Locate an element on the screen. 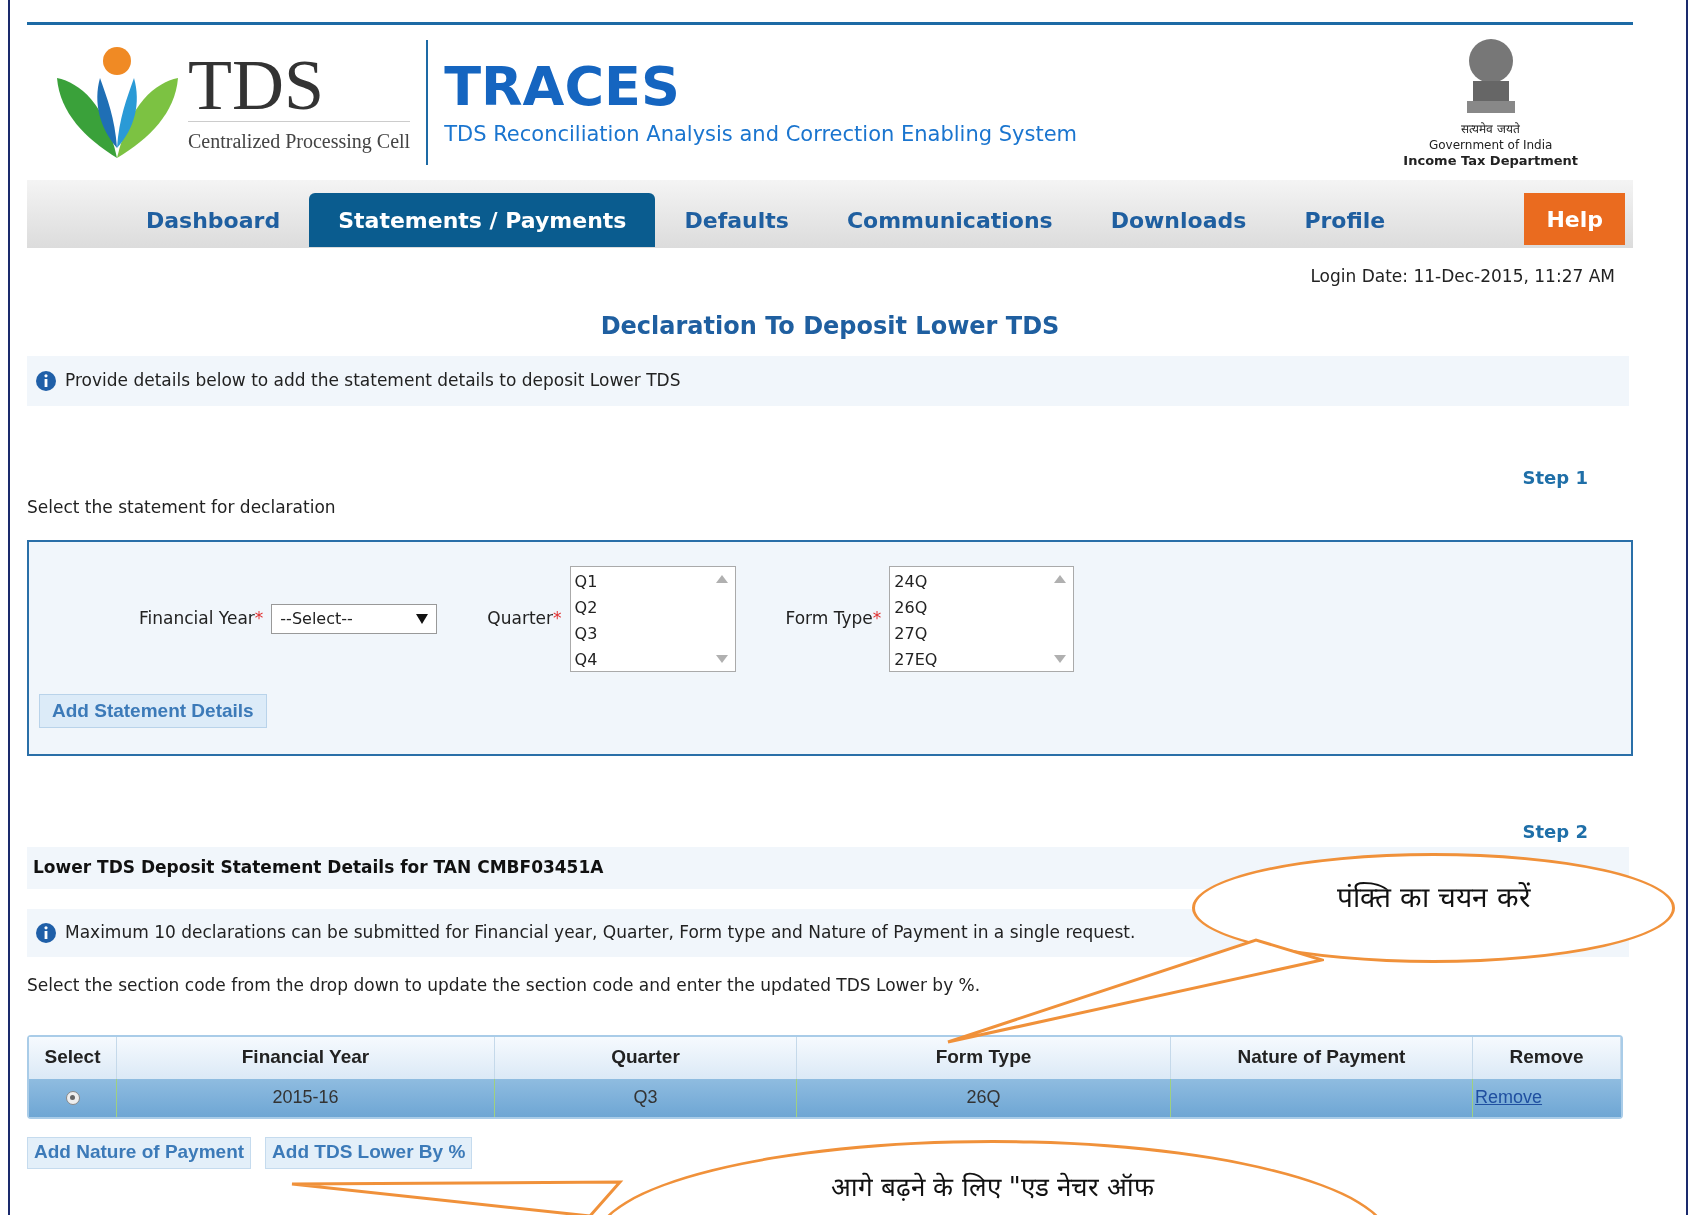 This screenshot has width=1696, height=1215. table-cell: 2015-16 is located at coordinates (306, 1097).